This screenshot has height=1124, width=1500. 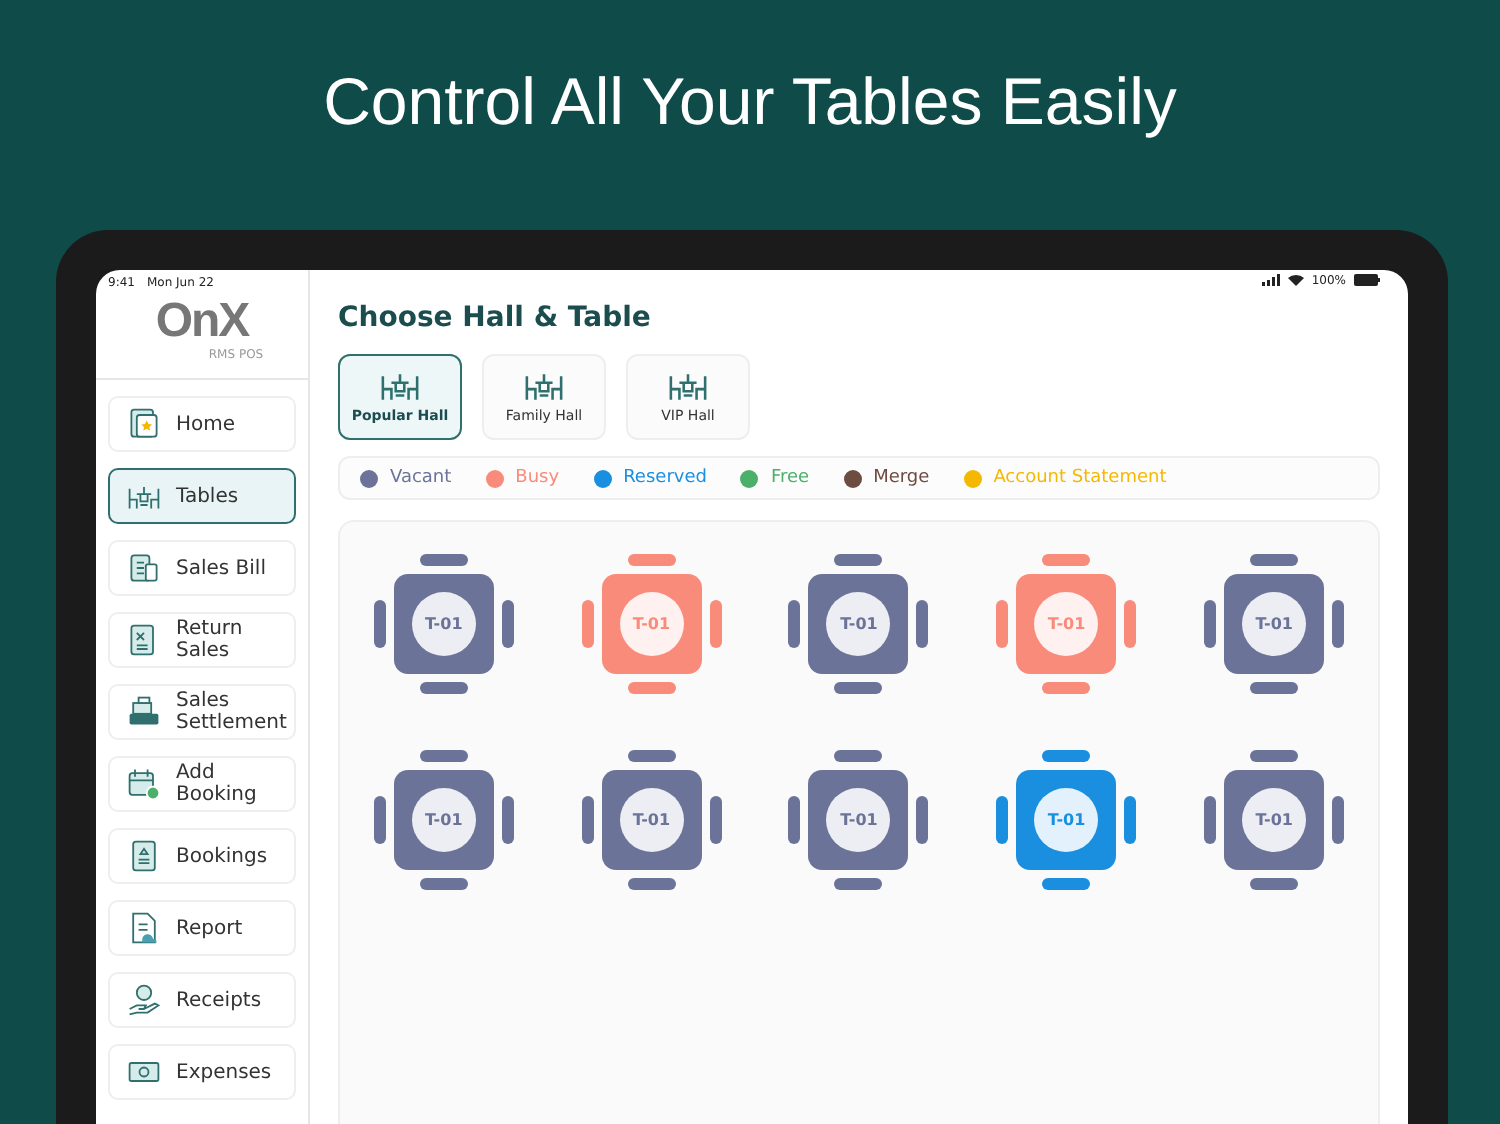 What do you see at coordinates (202, 322) in the screenshot?
I see `logo: OnX` at bounding box center [202, 322].